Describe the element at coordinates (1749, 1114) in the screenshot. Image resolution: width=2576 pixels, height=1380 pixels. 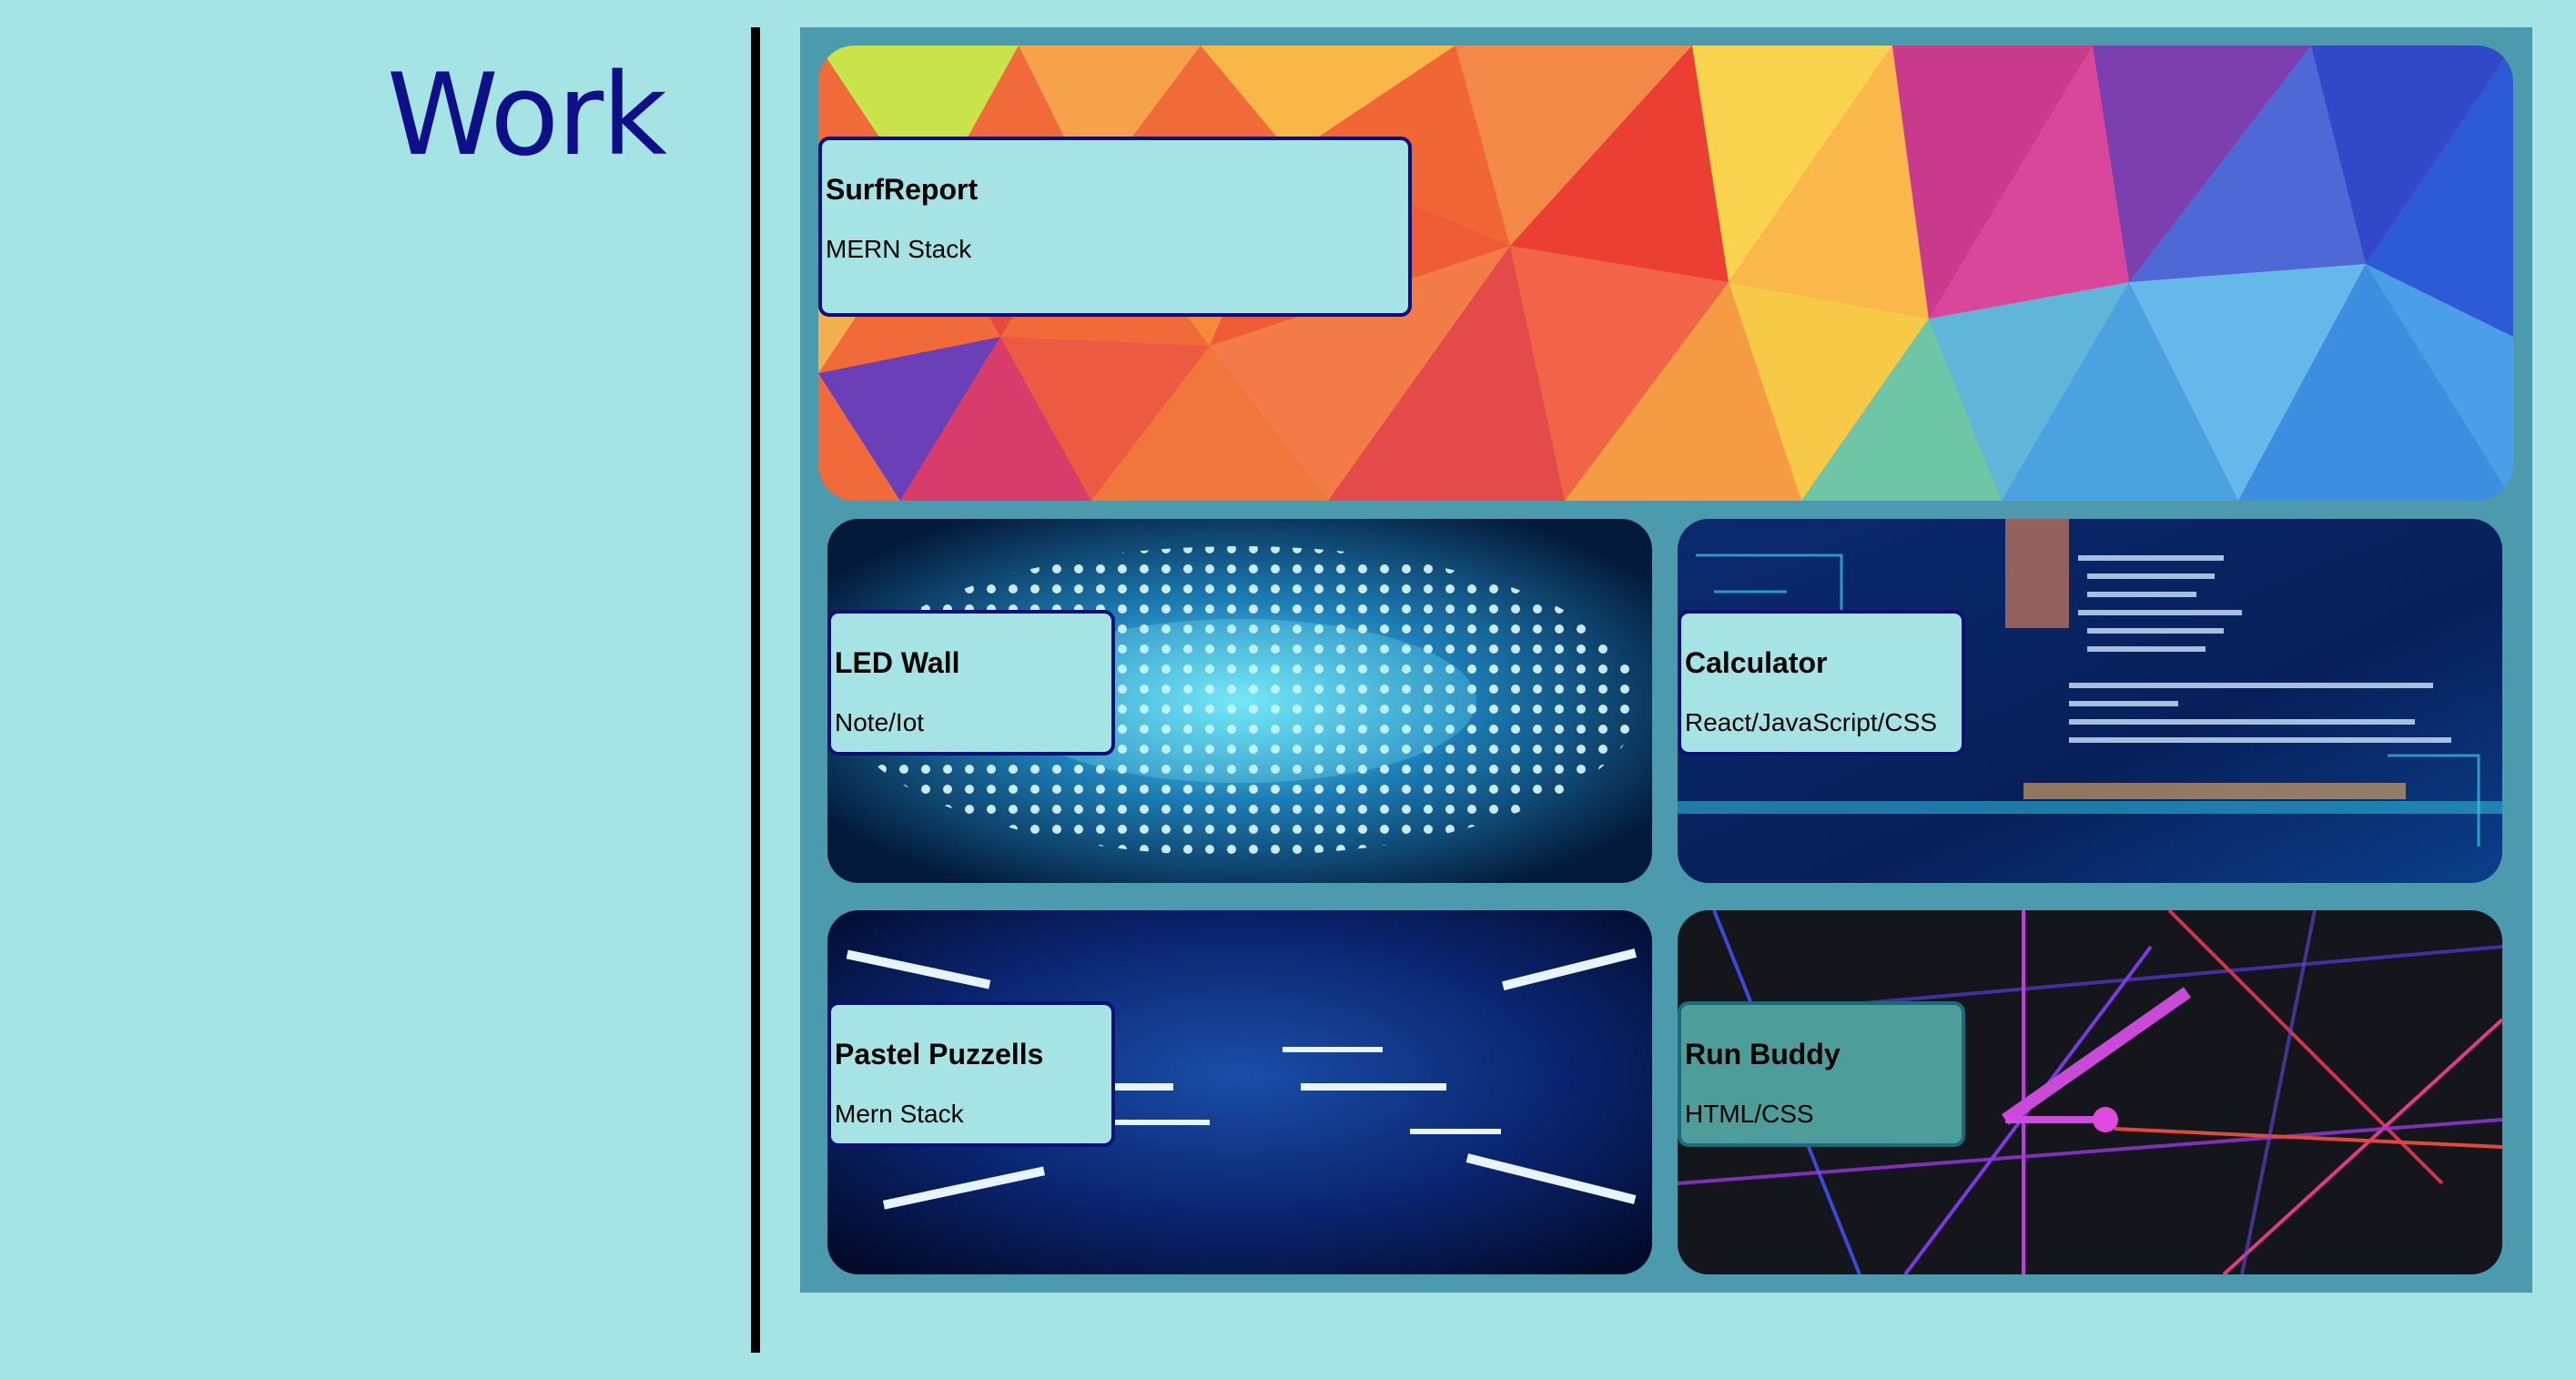
I see `project-stack: HTML/CSS` at that location.